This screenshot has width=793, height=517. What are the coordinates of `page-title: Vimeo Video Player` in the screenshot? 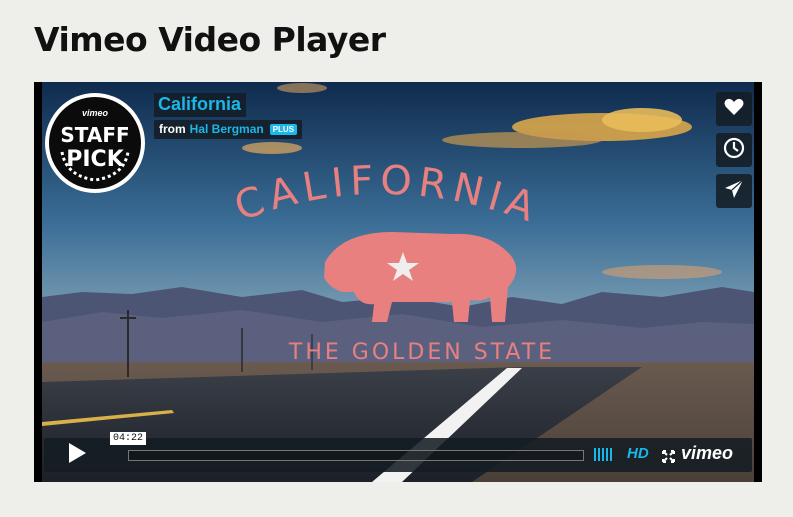 It's located at (210, 39).